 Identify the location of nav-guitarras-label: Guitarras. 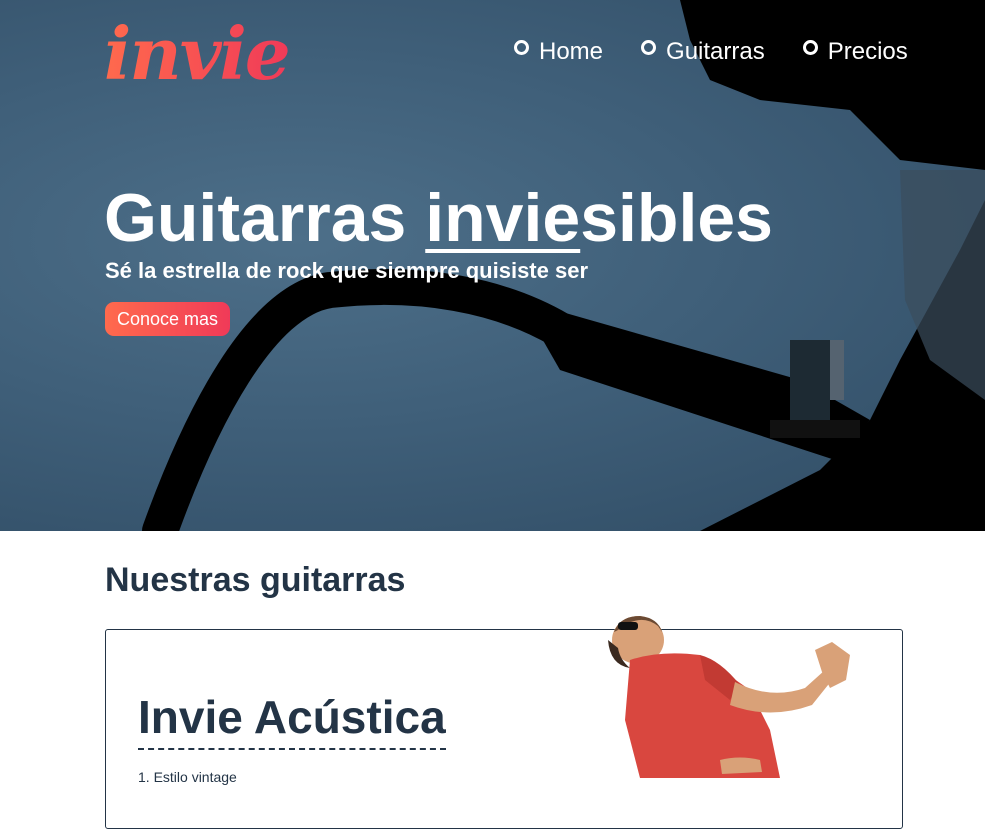
(715, 51).